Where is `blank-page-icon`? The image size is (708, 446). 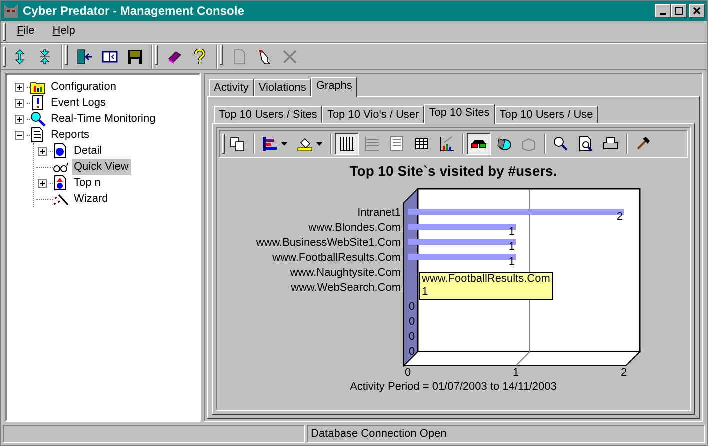
blank-page-icon is located at coordinates (240, 56).